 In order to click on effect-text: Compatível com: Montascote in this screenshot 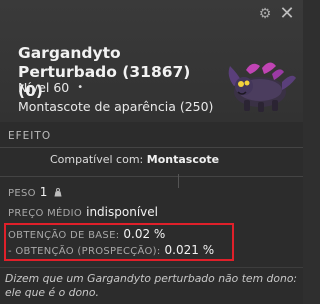, I will do `click(134, 159)`.